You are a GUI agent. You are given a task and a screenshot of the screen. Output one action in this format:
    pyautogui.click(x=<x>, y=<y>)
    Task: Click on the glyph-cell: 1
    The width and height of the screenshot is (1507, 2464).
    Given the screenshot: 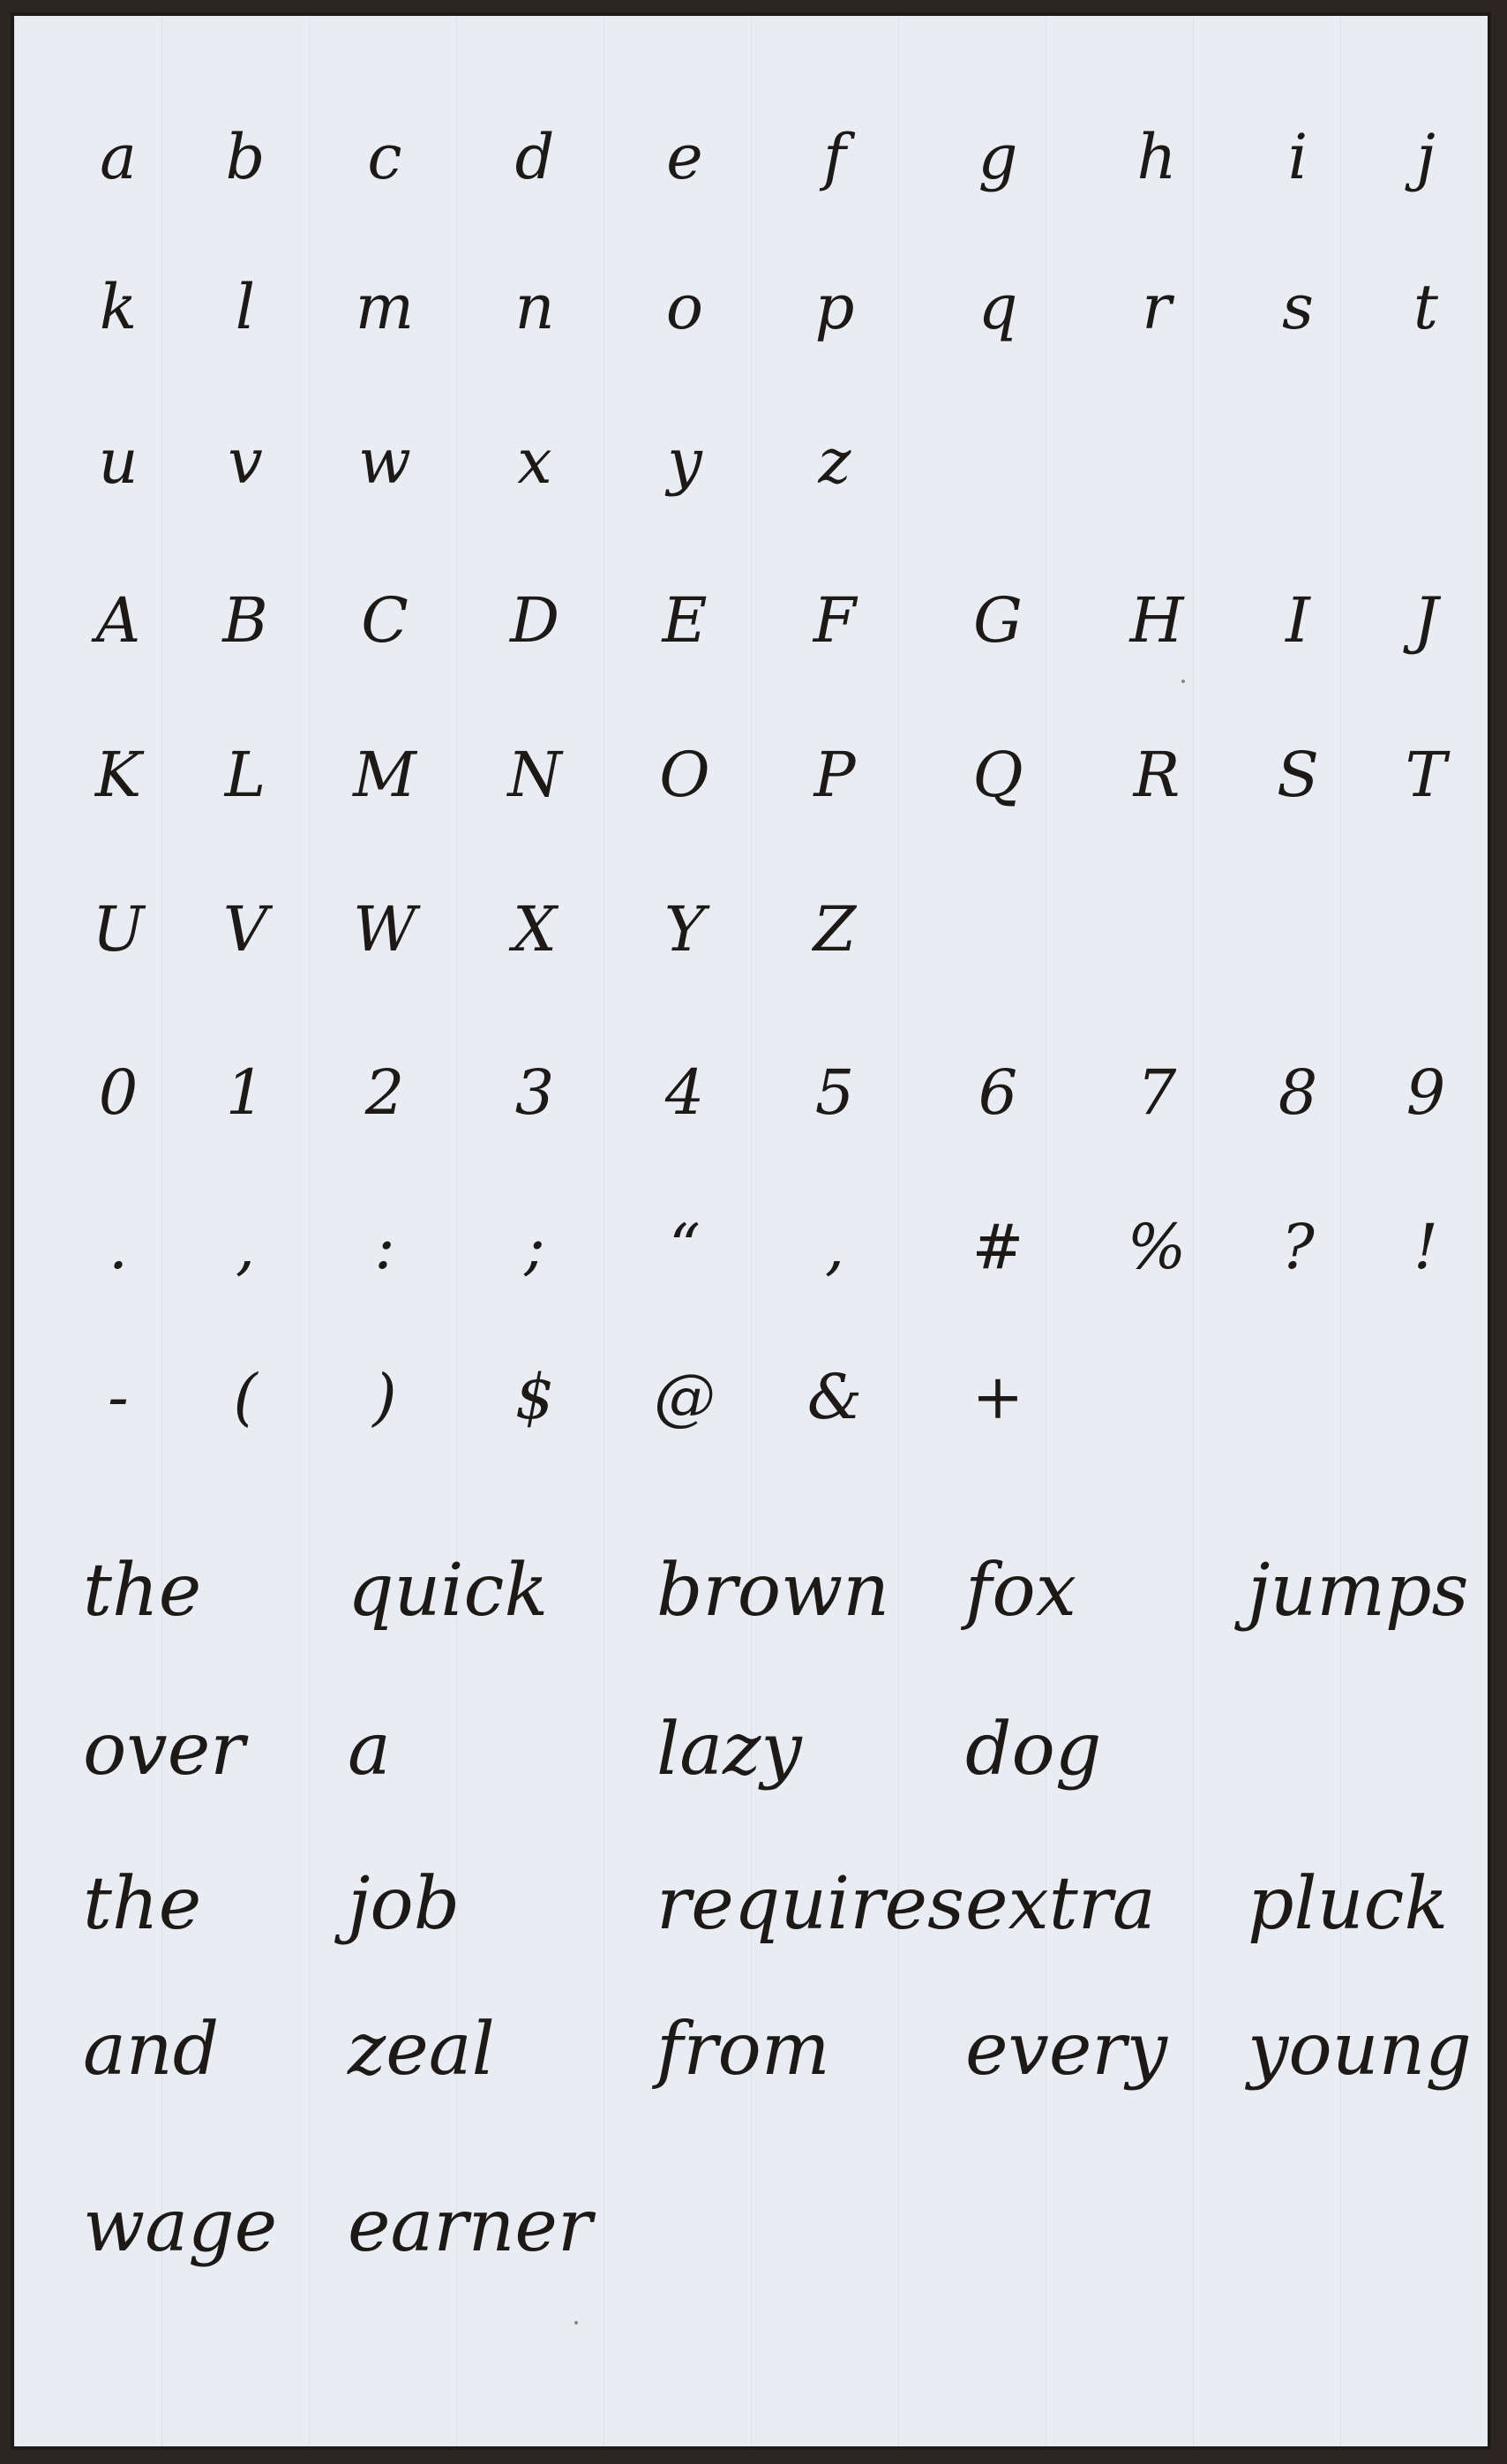 What is the action you would take?
    pyautogui.click(x=245, y=1092)
    